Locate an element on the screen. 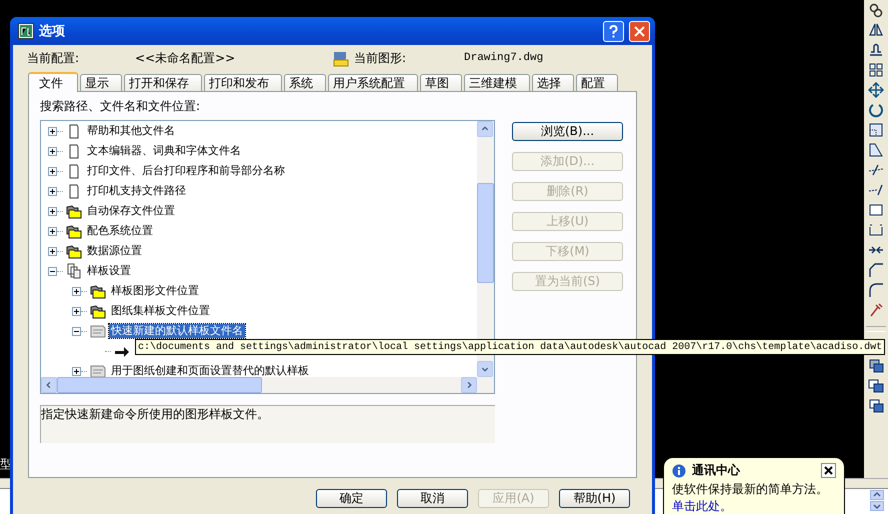 This screenshot has height=514, width=888. mirror-icon is located at coordinates (876, 30).